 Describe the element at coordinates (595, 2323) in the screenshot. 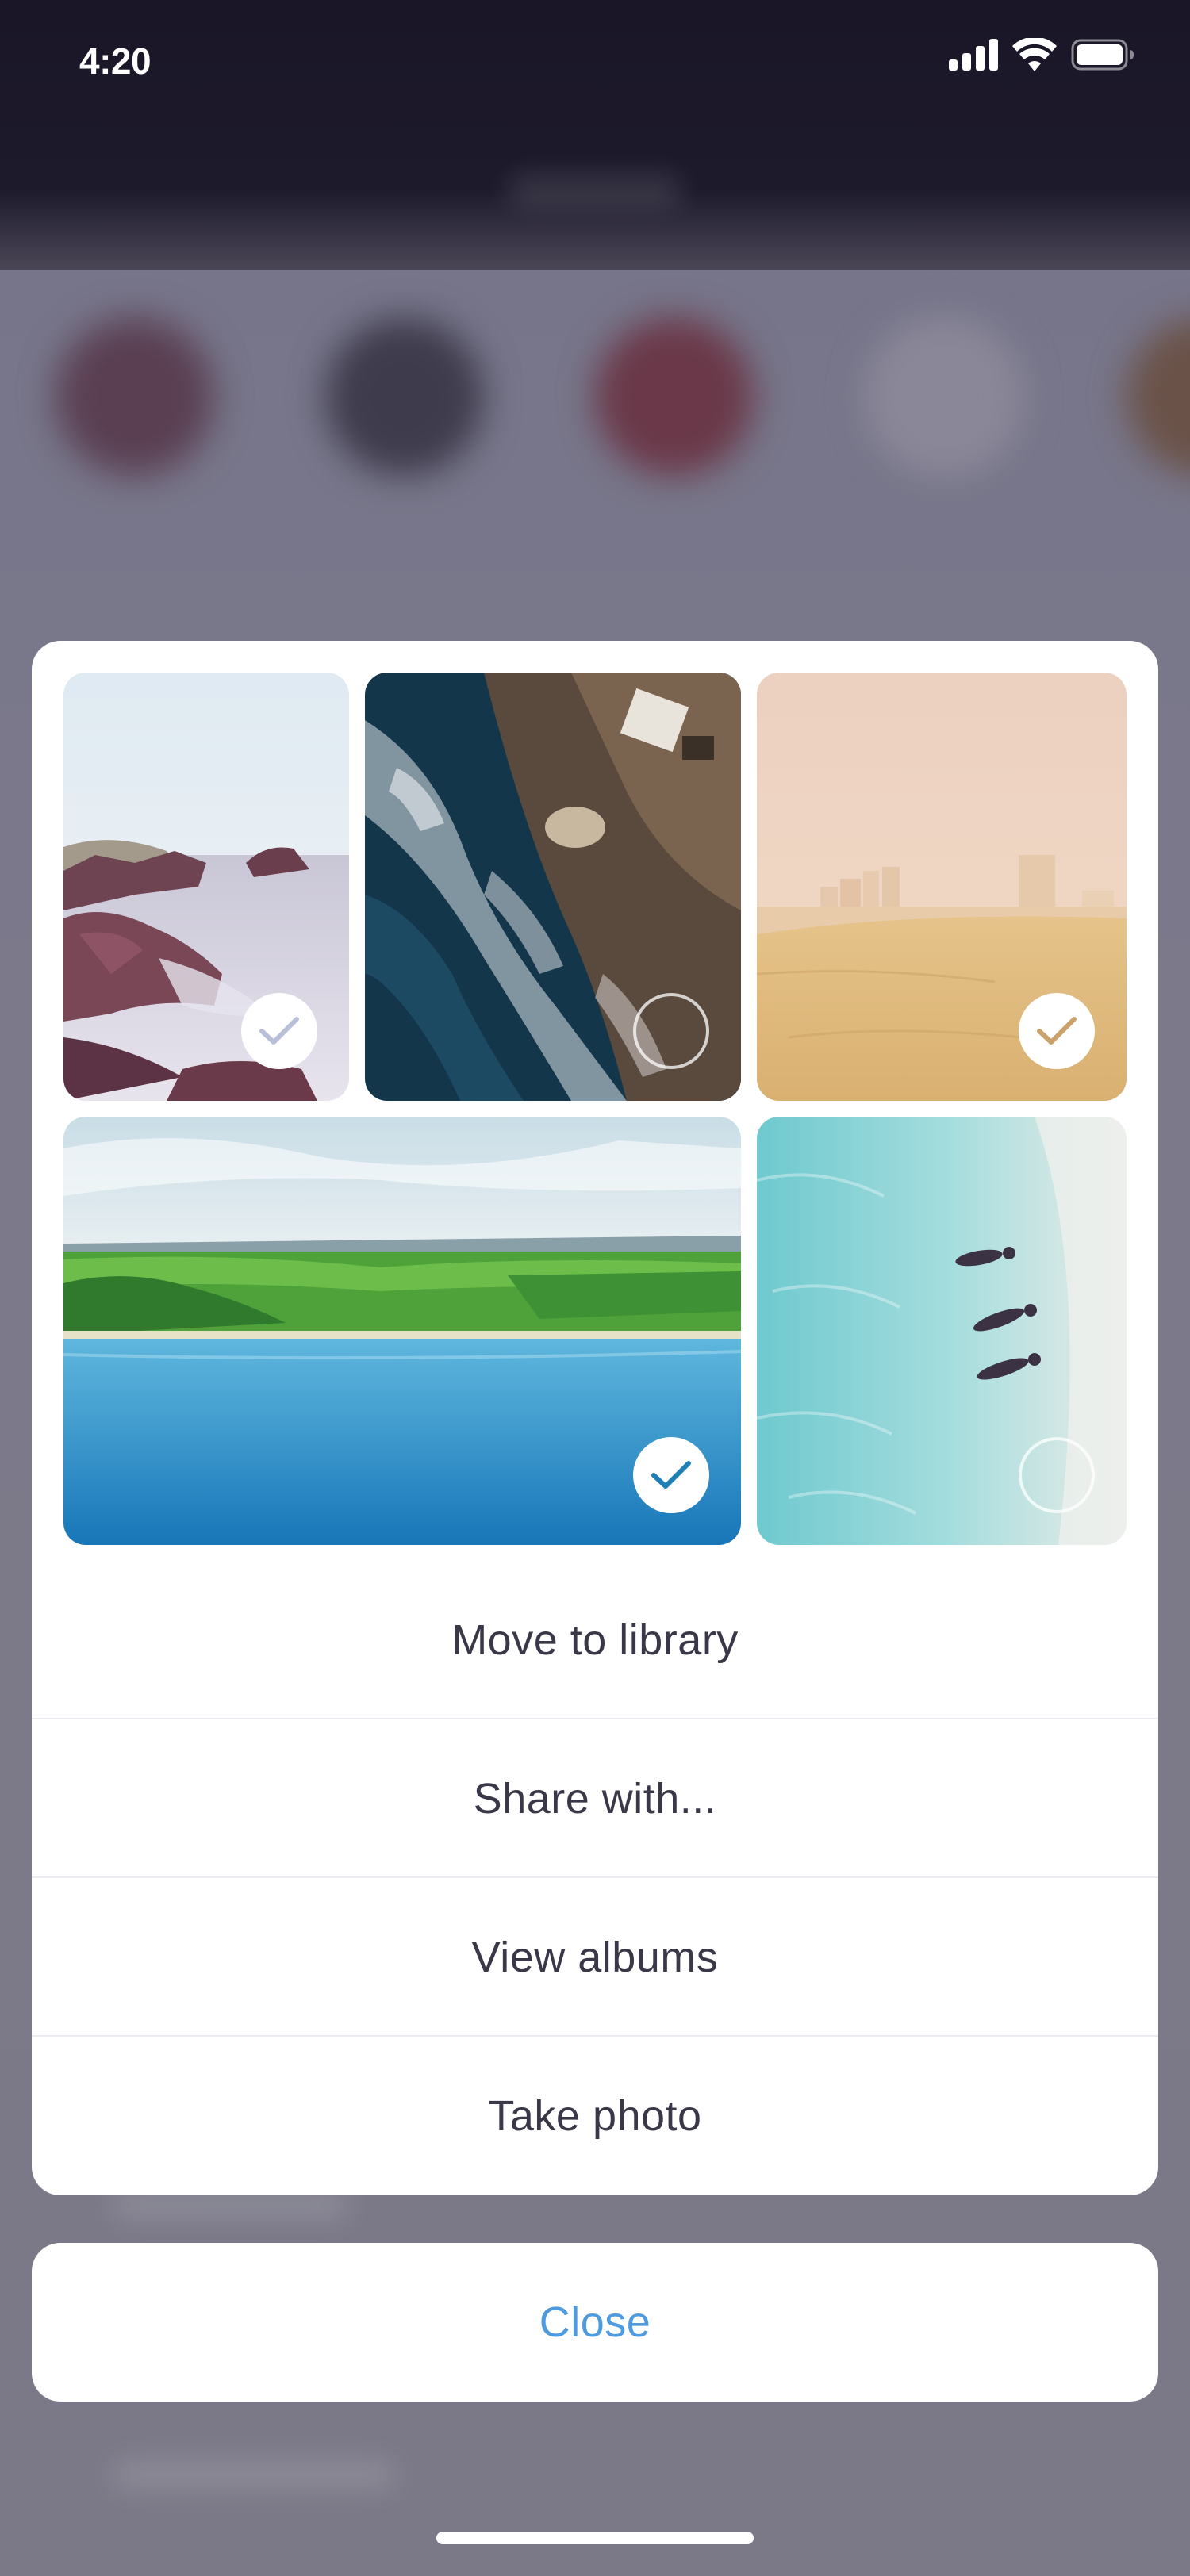

I see `close-button: Close` at that location.